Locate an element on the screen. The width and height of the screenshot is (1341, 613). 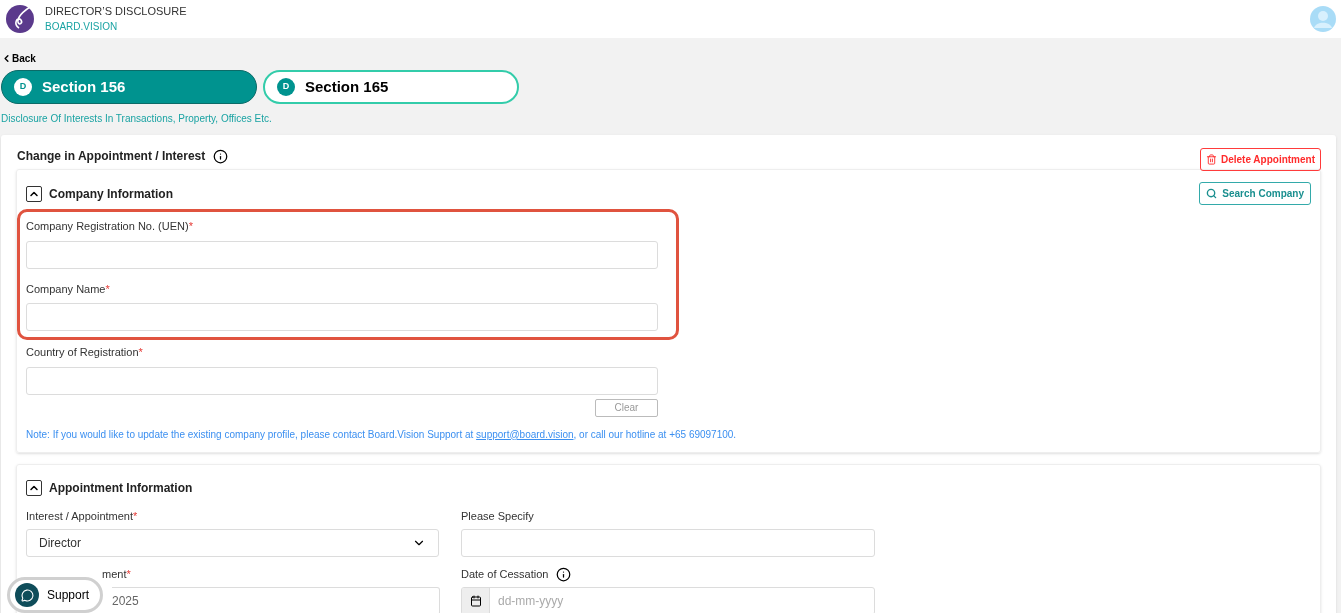
field-label: Interest / Appointment* is located at coordinates (82, 517).